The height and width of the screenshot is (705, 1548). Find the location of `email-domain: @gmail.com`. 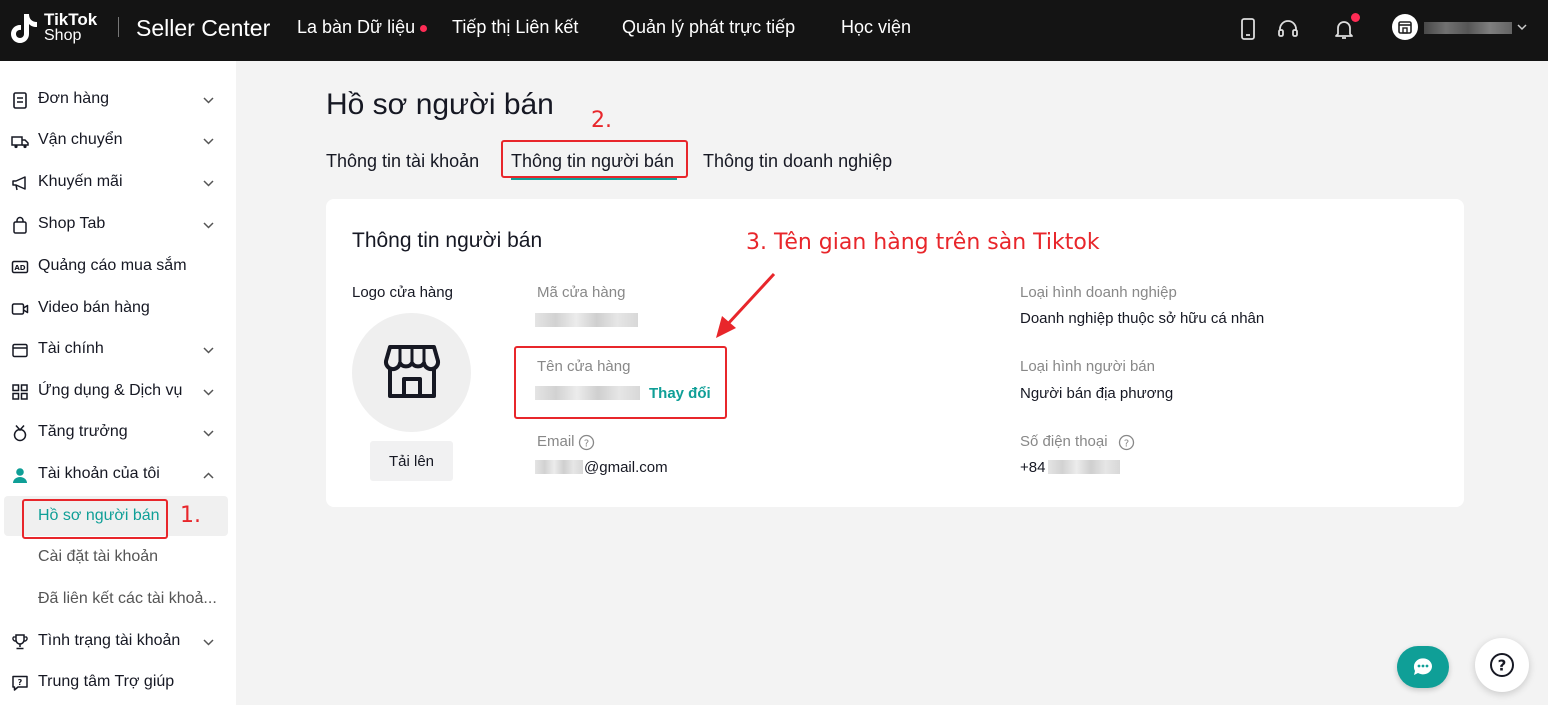

email-domain: @gmail.com is located at coordinates (626, 467).